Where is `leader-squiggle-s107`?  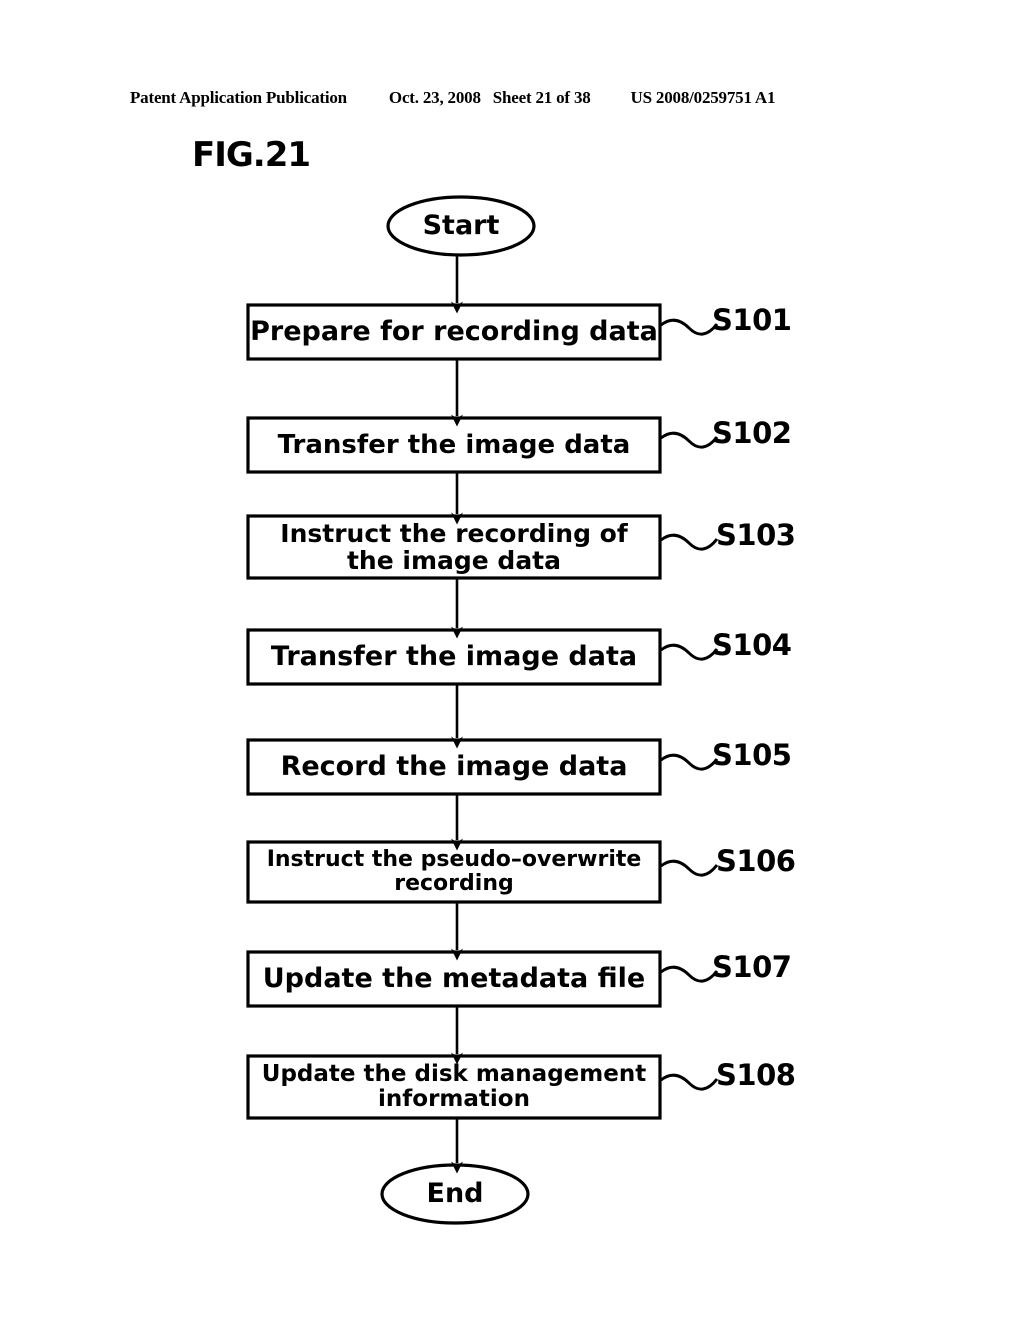
leader-squiggle-s107 is located at coordinates (689, 974).